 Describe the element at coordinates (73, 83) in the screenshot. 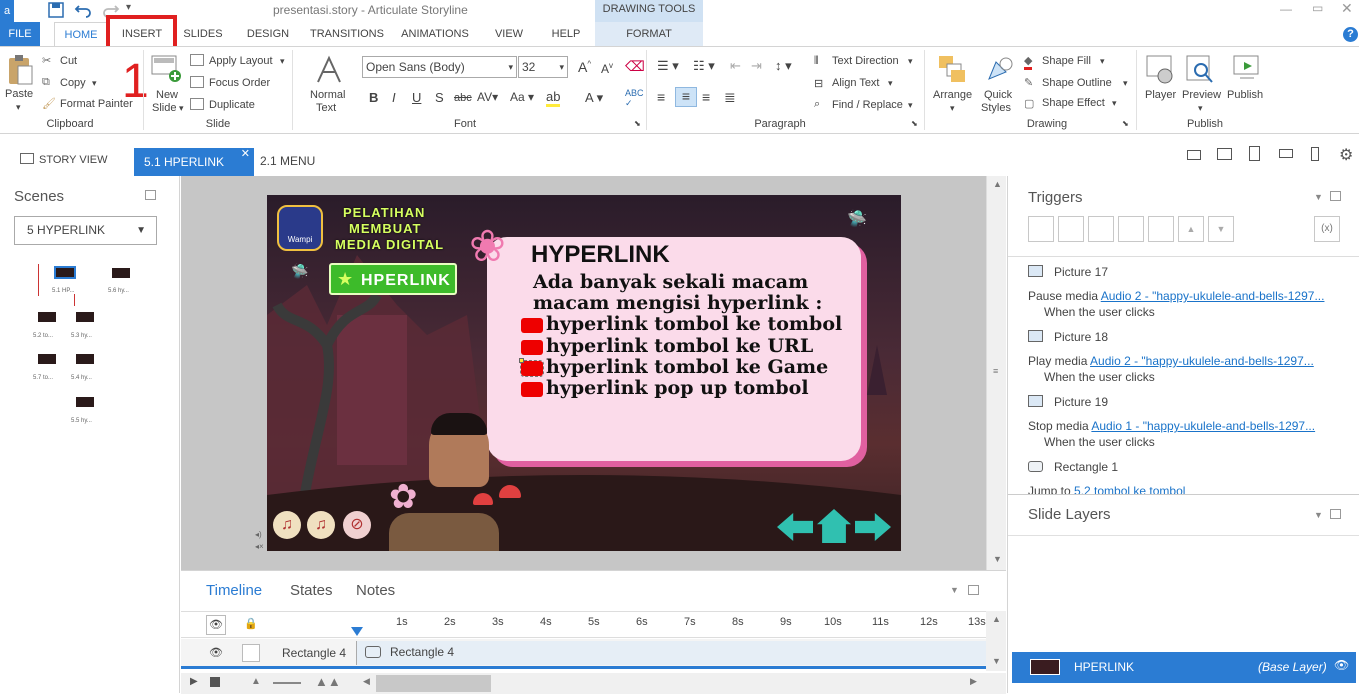

I see `copy-button: Copy` at that location.